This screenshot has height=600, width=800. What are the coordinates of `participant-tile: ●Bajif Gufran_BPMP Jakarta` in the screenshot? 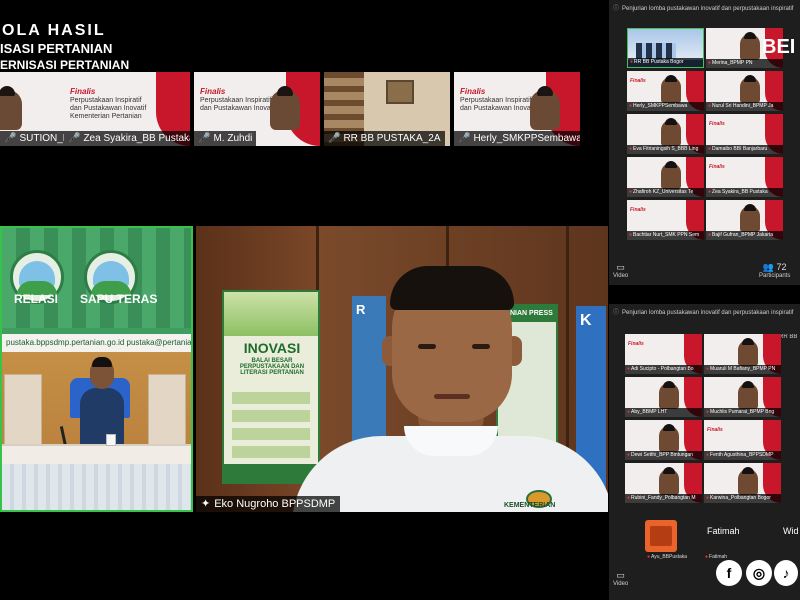 It's located at (744, 220).